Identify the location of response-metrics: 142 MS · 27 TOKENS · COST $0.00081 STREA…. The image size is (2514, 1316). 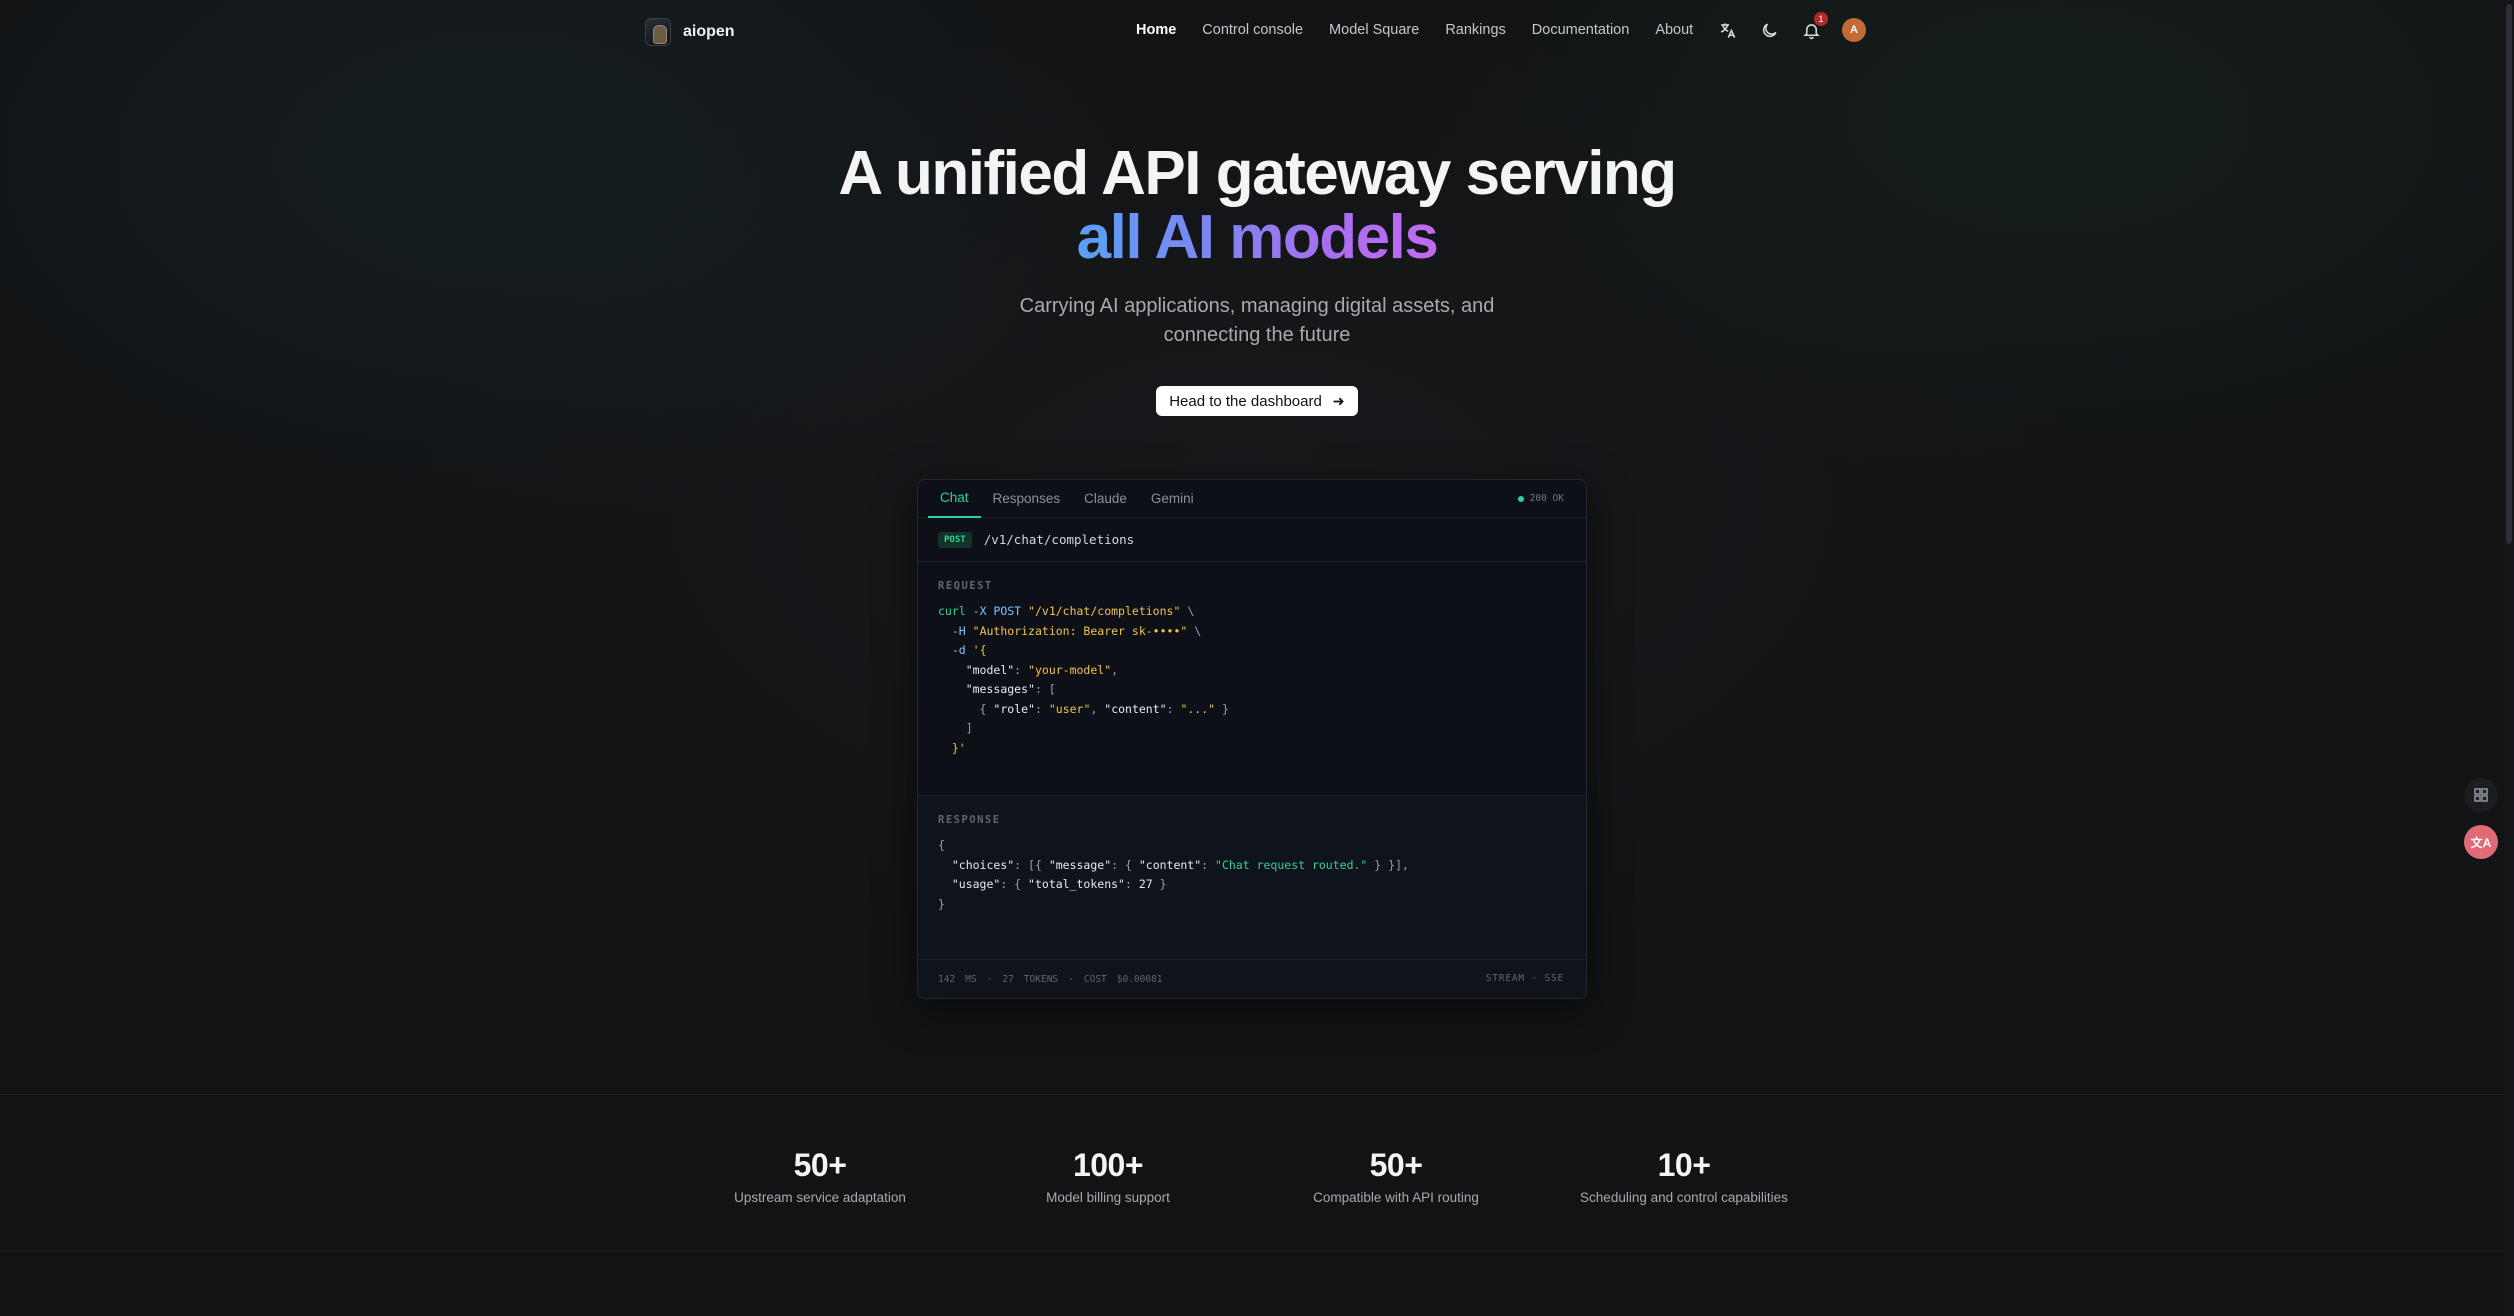
(1252, 979).